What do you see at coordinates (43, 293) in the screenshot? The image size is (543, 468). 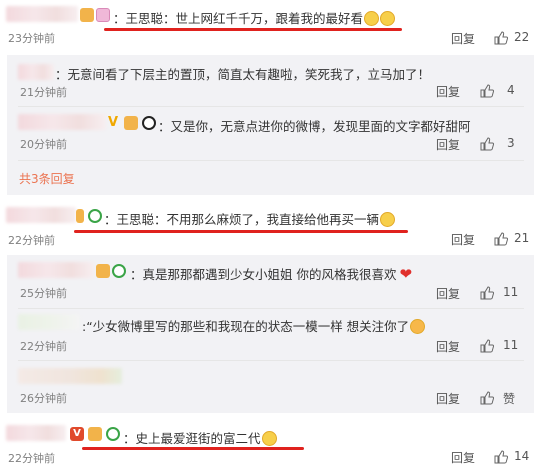 I see `reply-time: 25分钟前` at bounding box center [43, 293].